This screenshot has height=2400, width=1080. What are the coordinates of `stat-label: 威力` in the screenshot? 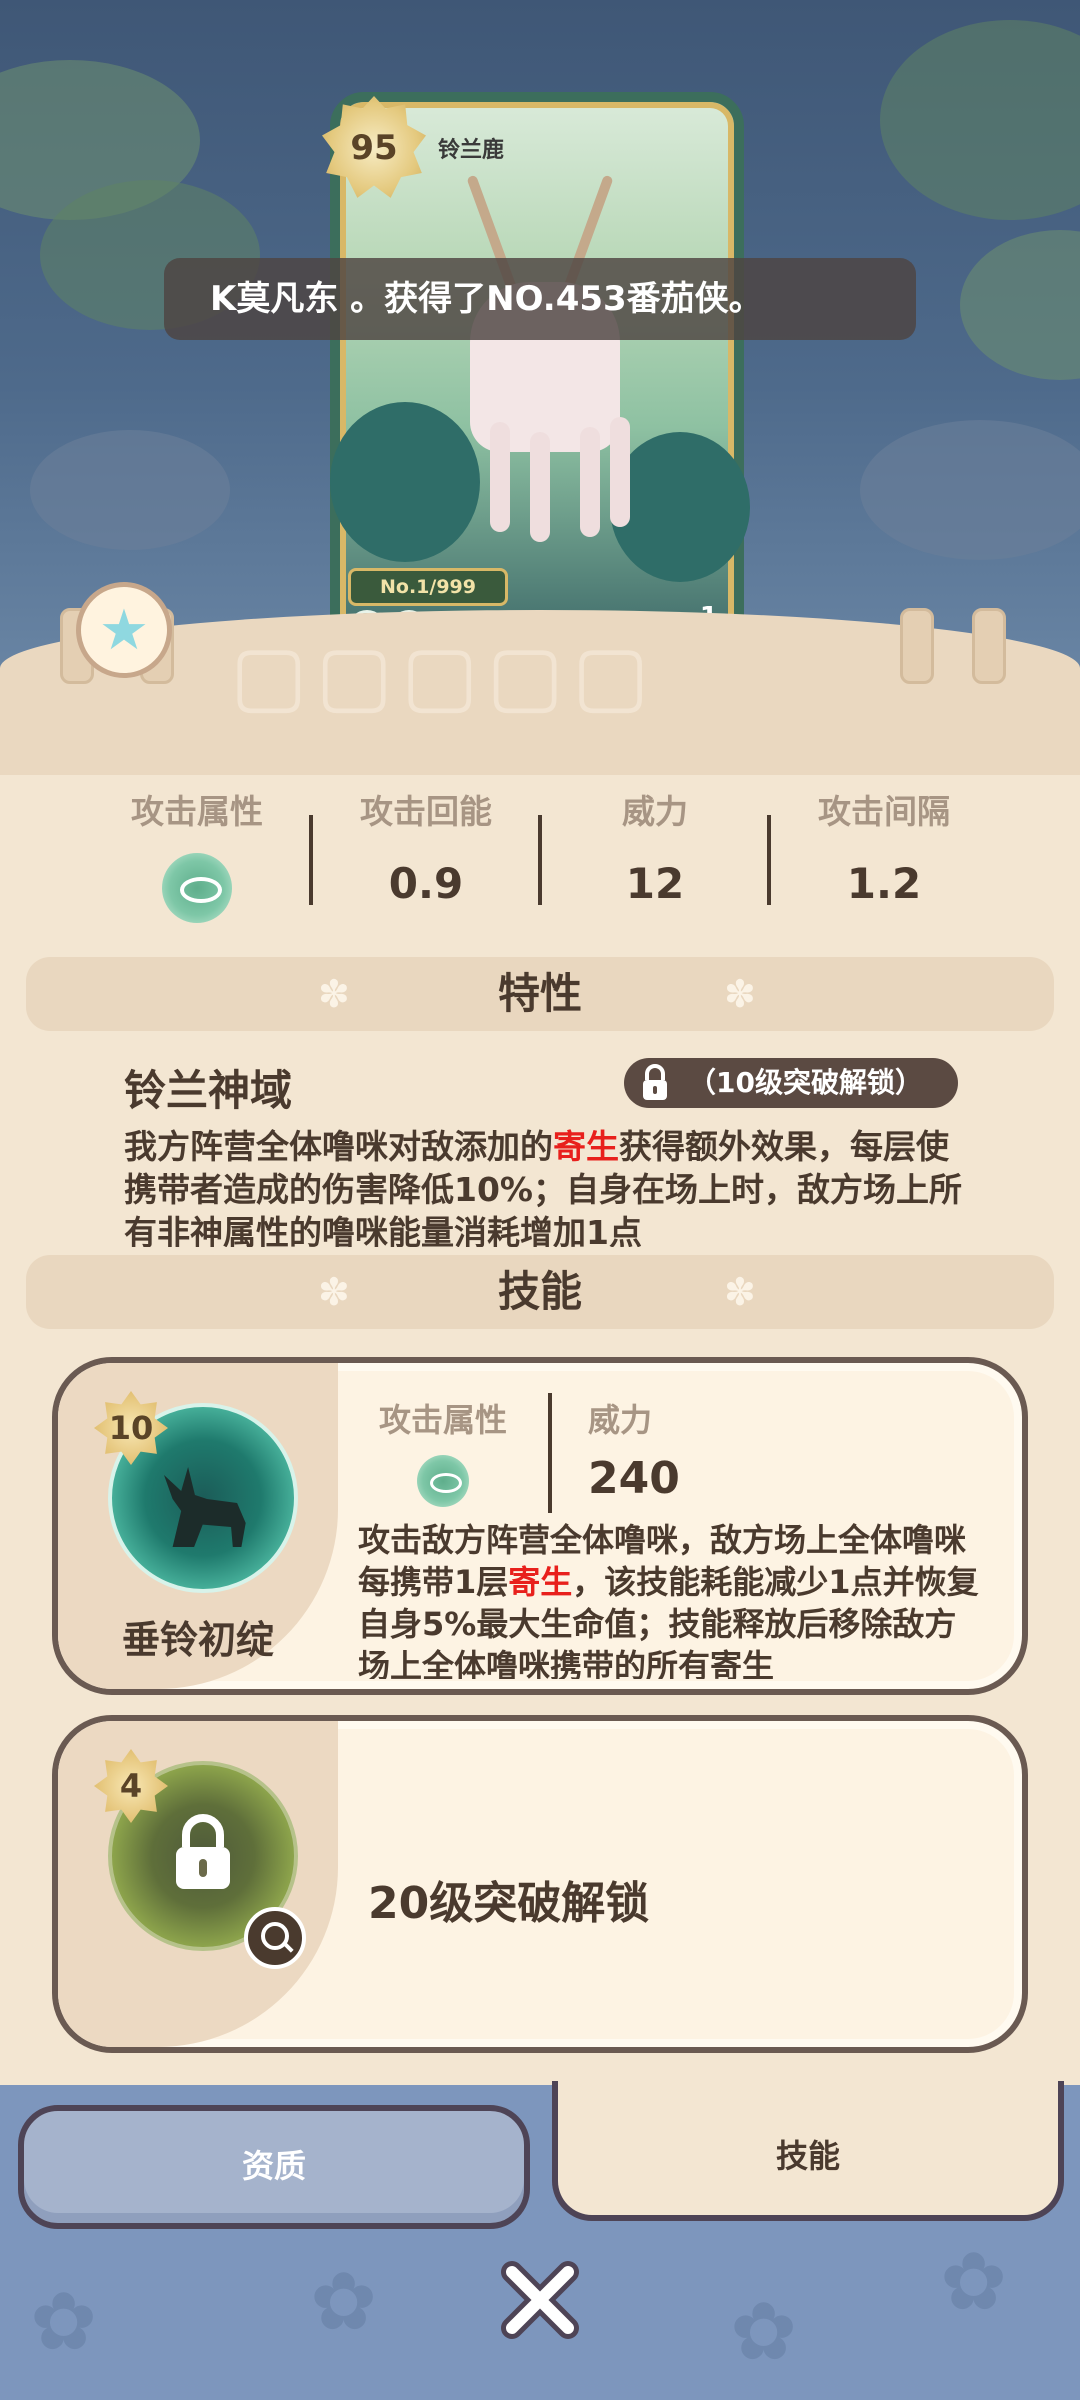 It's located at (655, 811).